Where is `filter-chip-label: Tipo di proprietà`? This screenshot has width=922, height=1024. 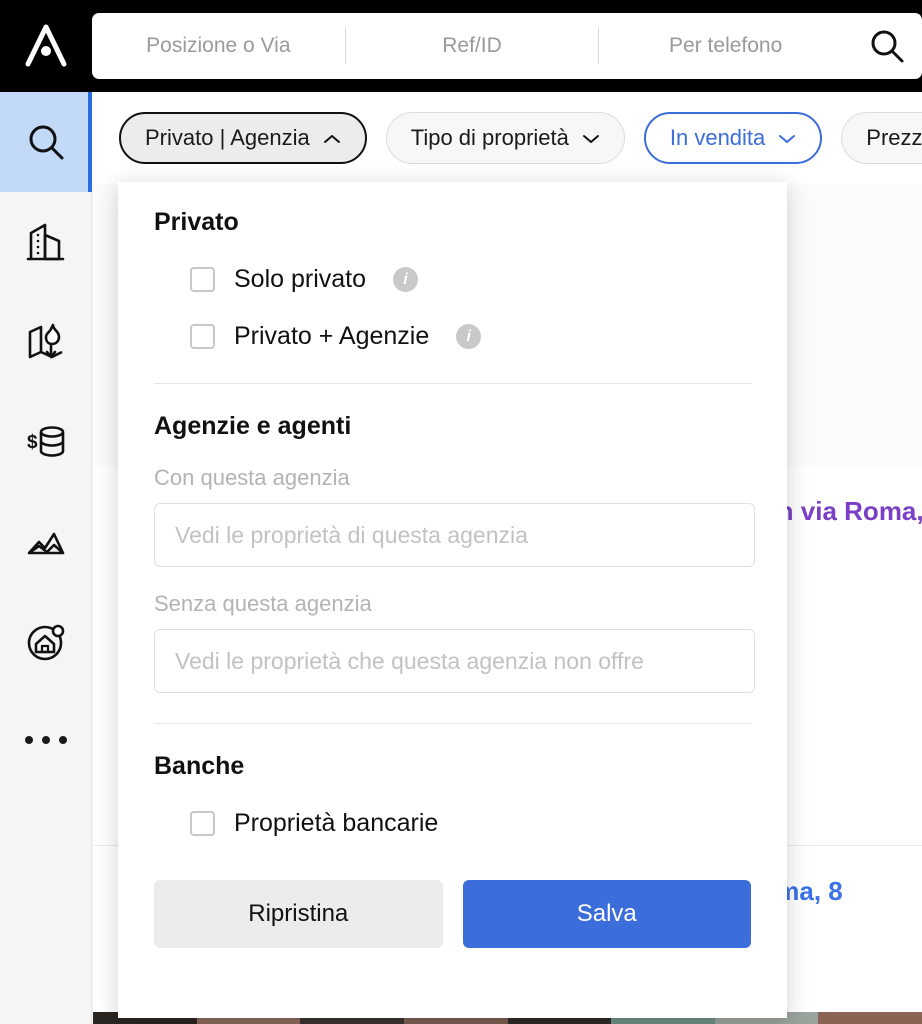 filter-chip-label: Tipo di proprietà is located at coordinates (489, 137).